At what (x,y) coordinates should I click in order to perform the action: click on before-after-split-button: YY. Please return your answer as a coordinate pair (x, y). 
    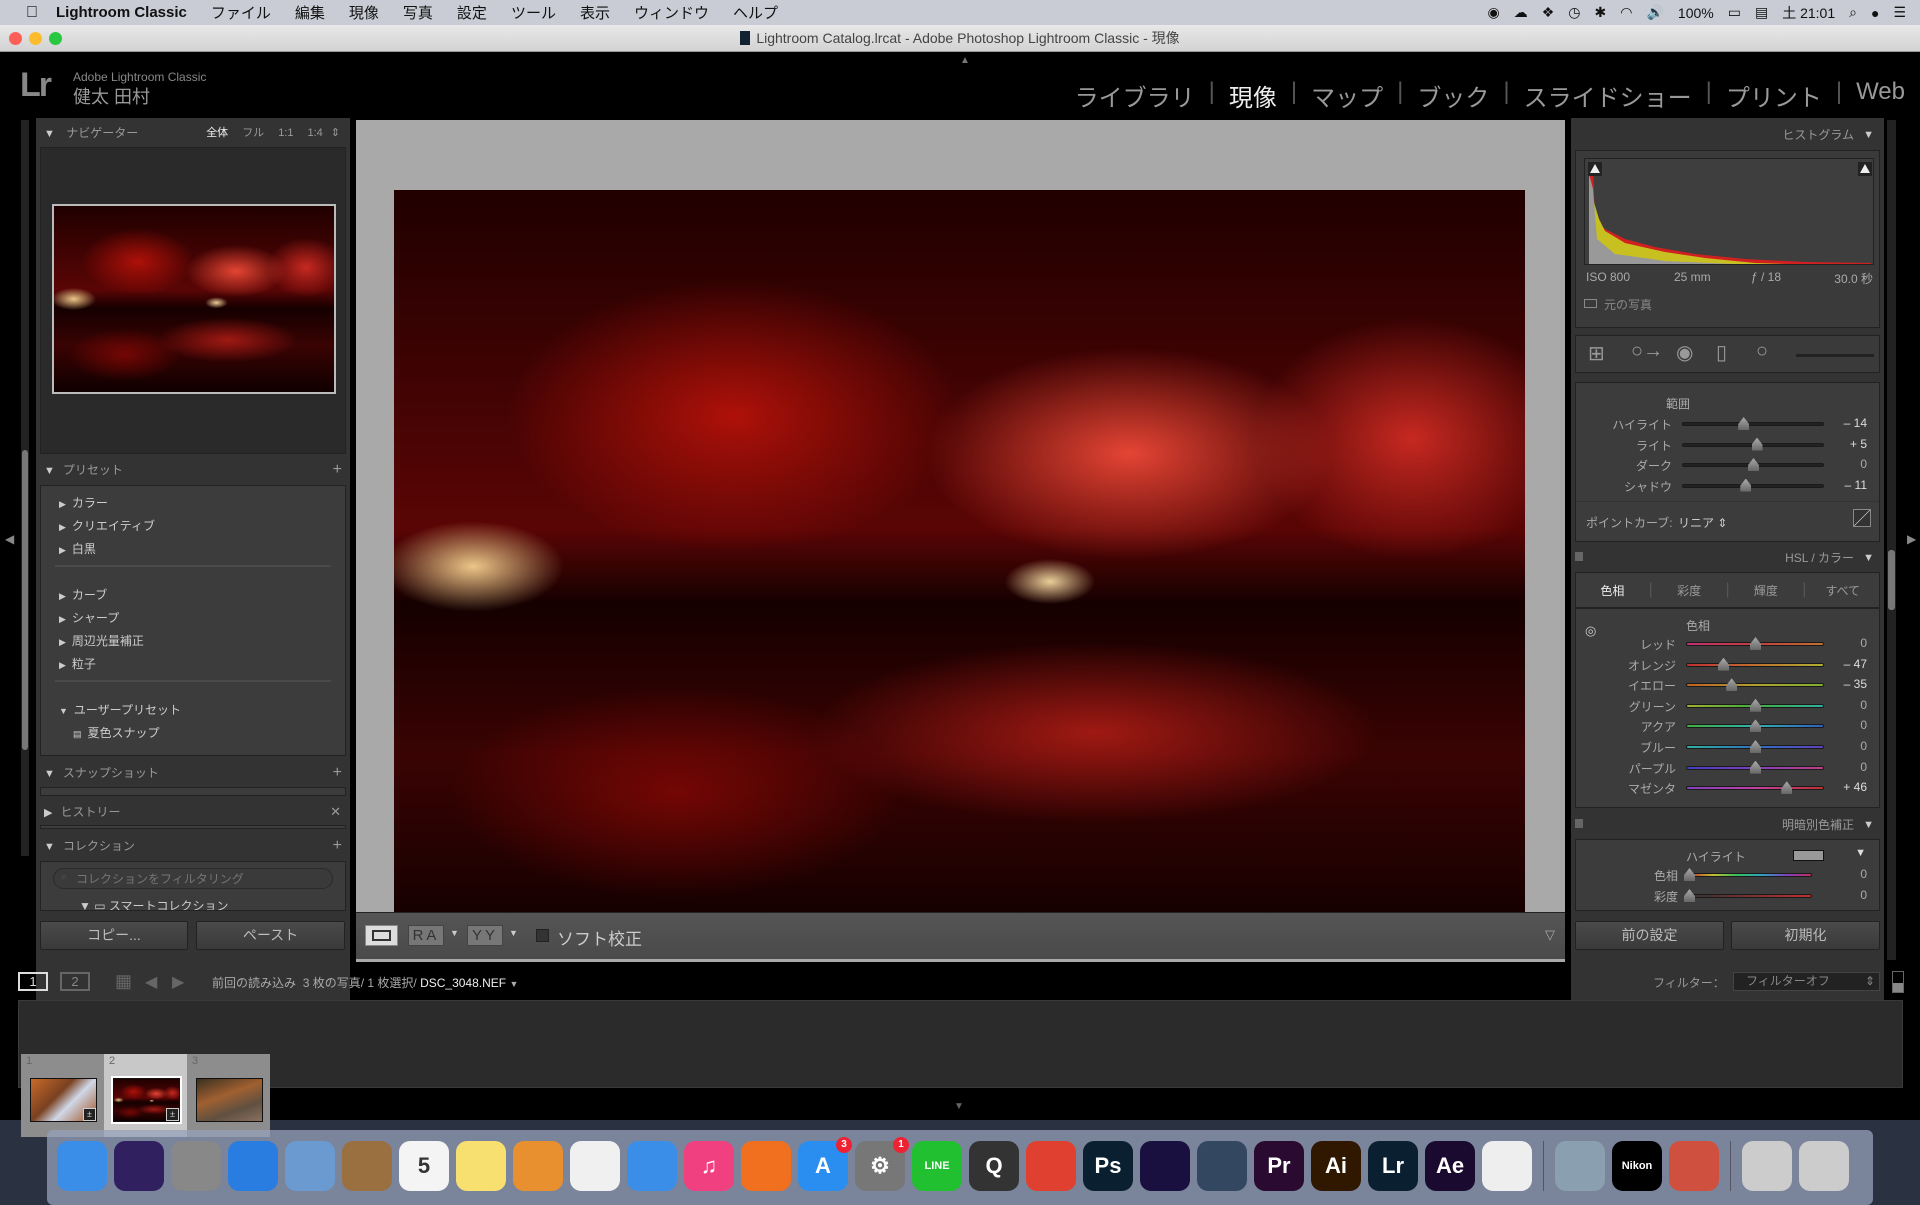
    Looking at the image, I should click on (485, 935).